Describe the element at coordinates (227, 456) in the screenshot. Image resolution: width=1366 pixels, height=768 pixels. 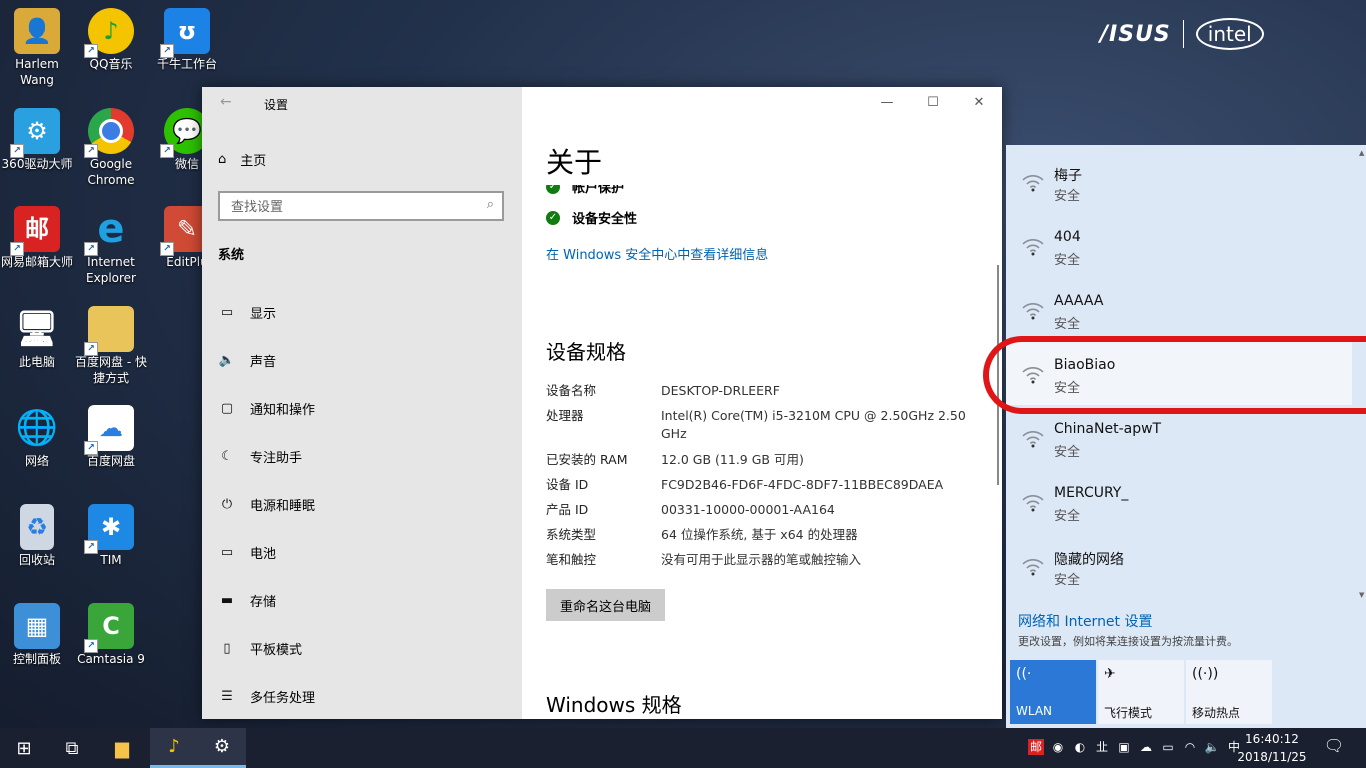
I see `moon-icon: ☾` at that location.